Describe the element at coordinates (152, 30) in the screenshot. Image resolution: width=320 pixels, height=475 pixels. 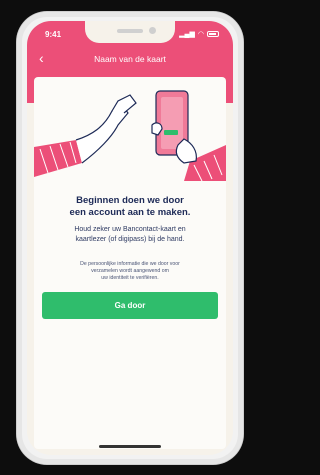
I see `front-camera` at that location.